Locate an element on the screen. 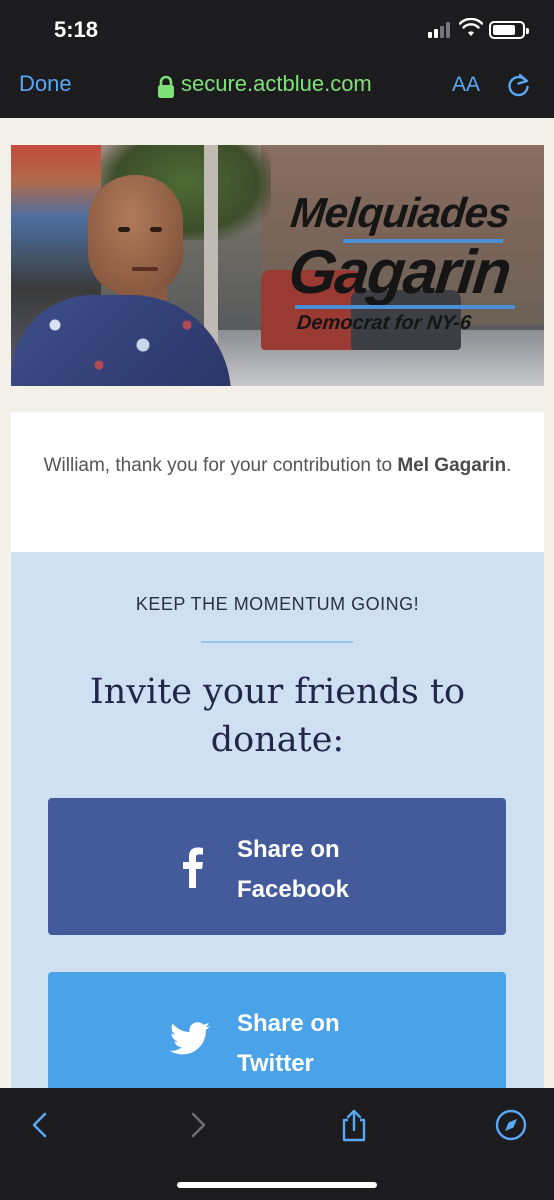 The width and height of the screenshot is (554, 1200). share-twitter-label: Share on Twitter is located at coordinates (288, 1043).